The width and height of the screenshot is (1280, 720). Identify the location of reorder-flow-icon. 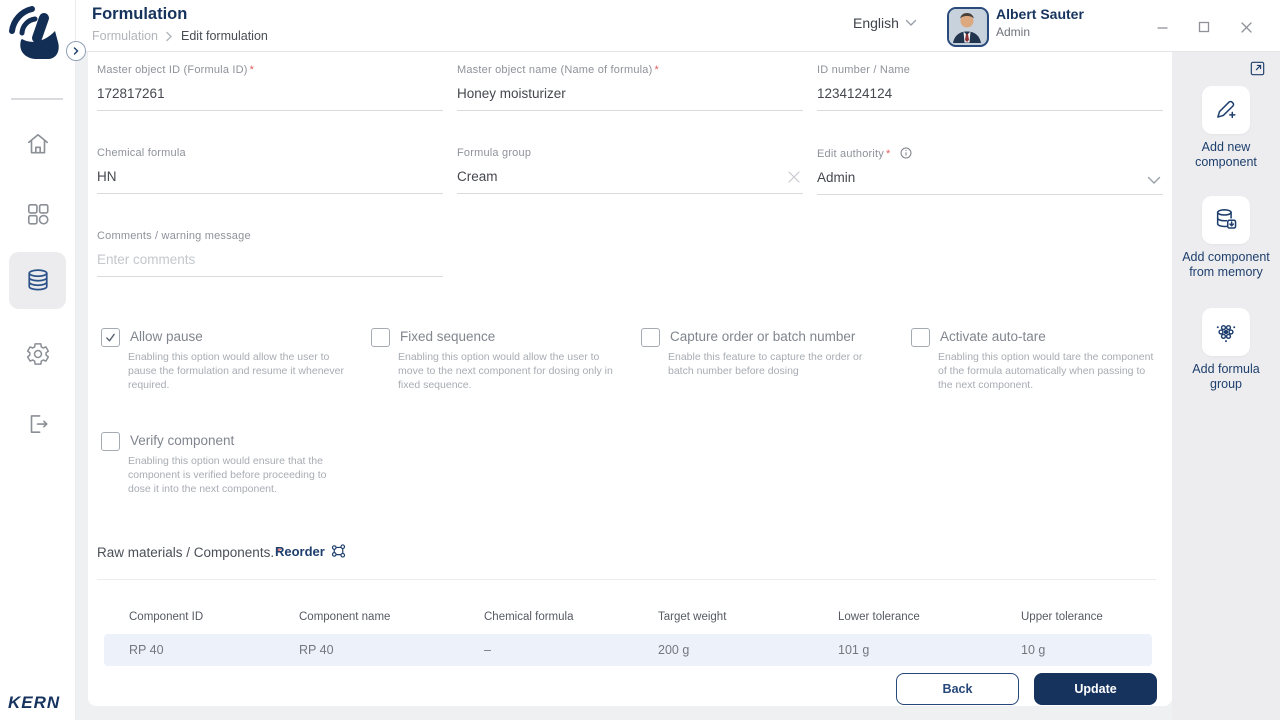
(338, 551).